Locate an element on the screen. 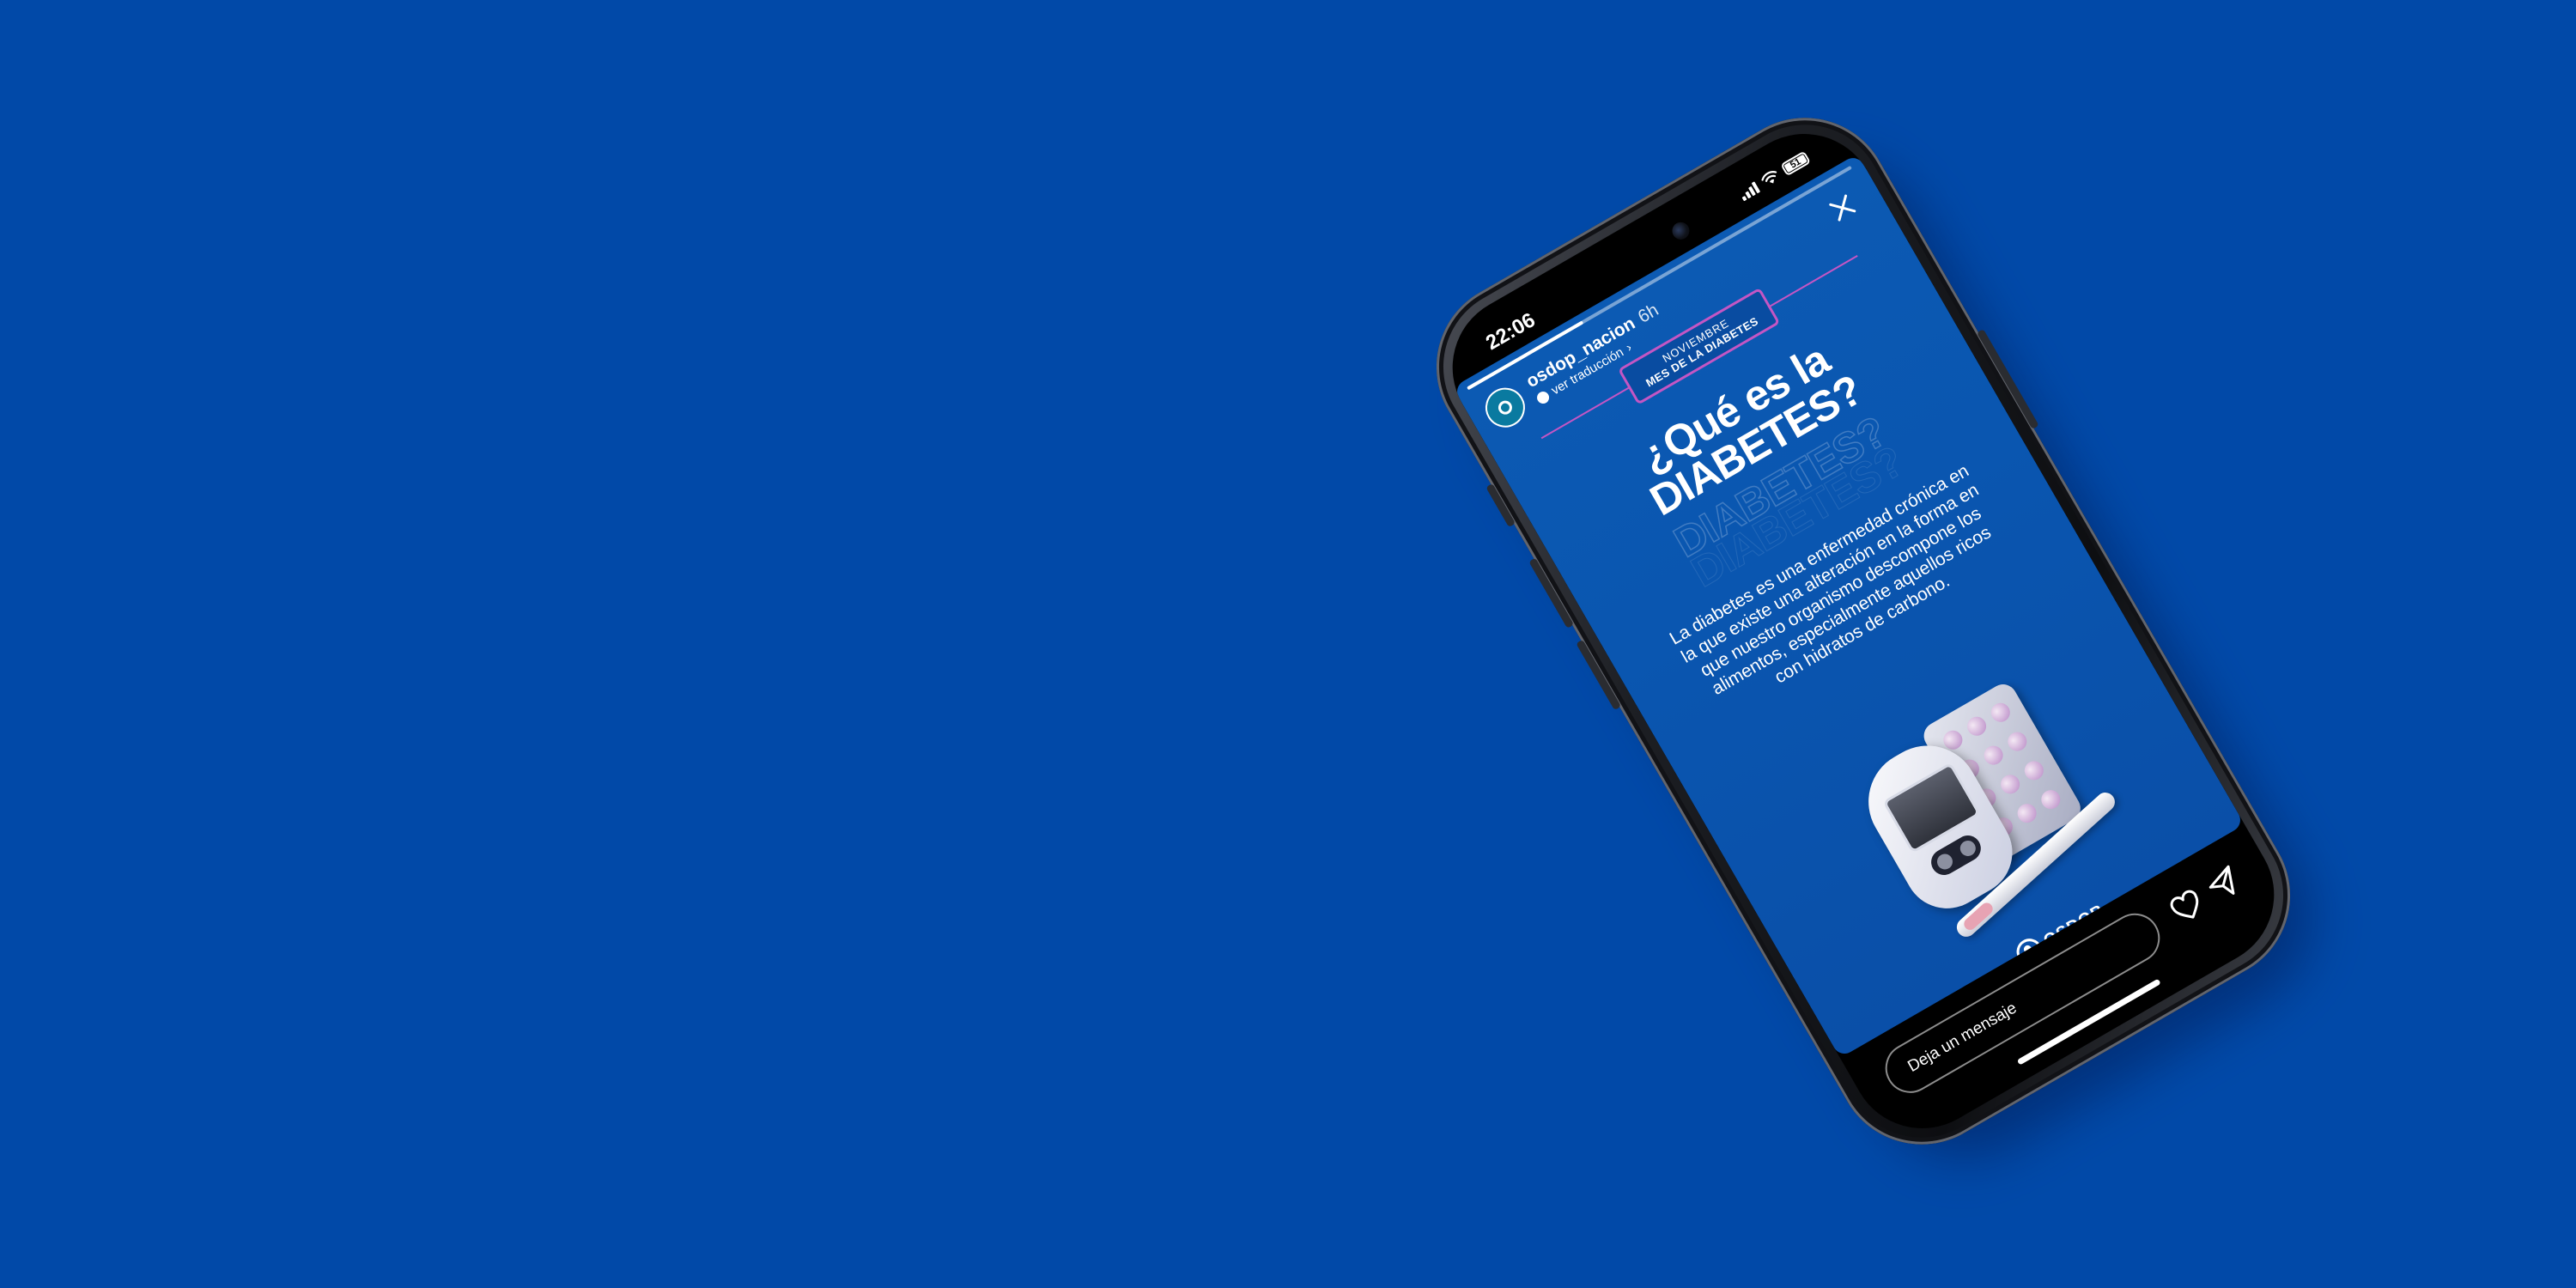 The image size is (2576, 1288). profile-avatar is located at coordinates (1506, 408).